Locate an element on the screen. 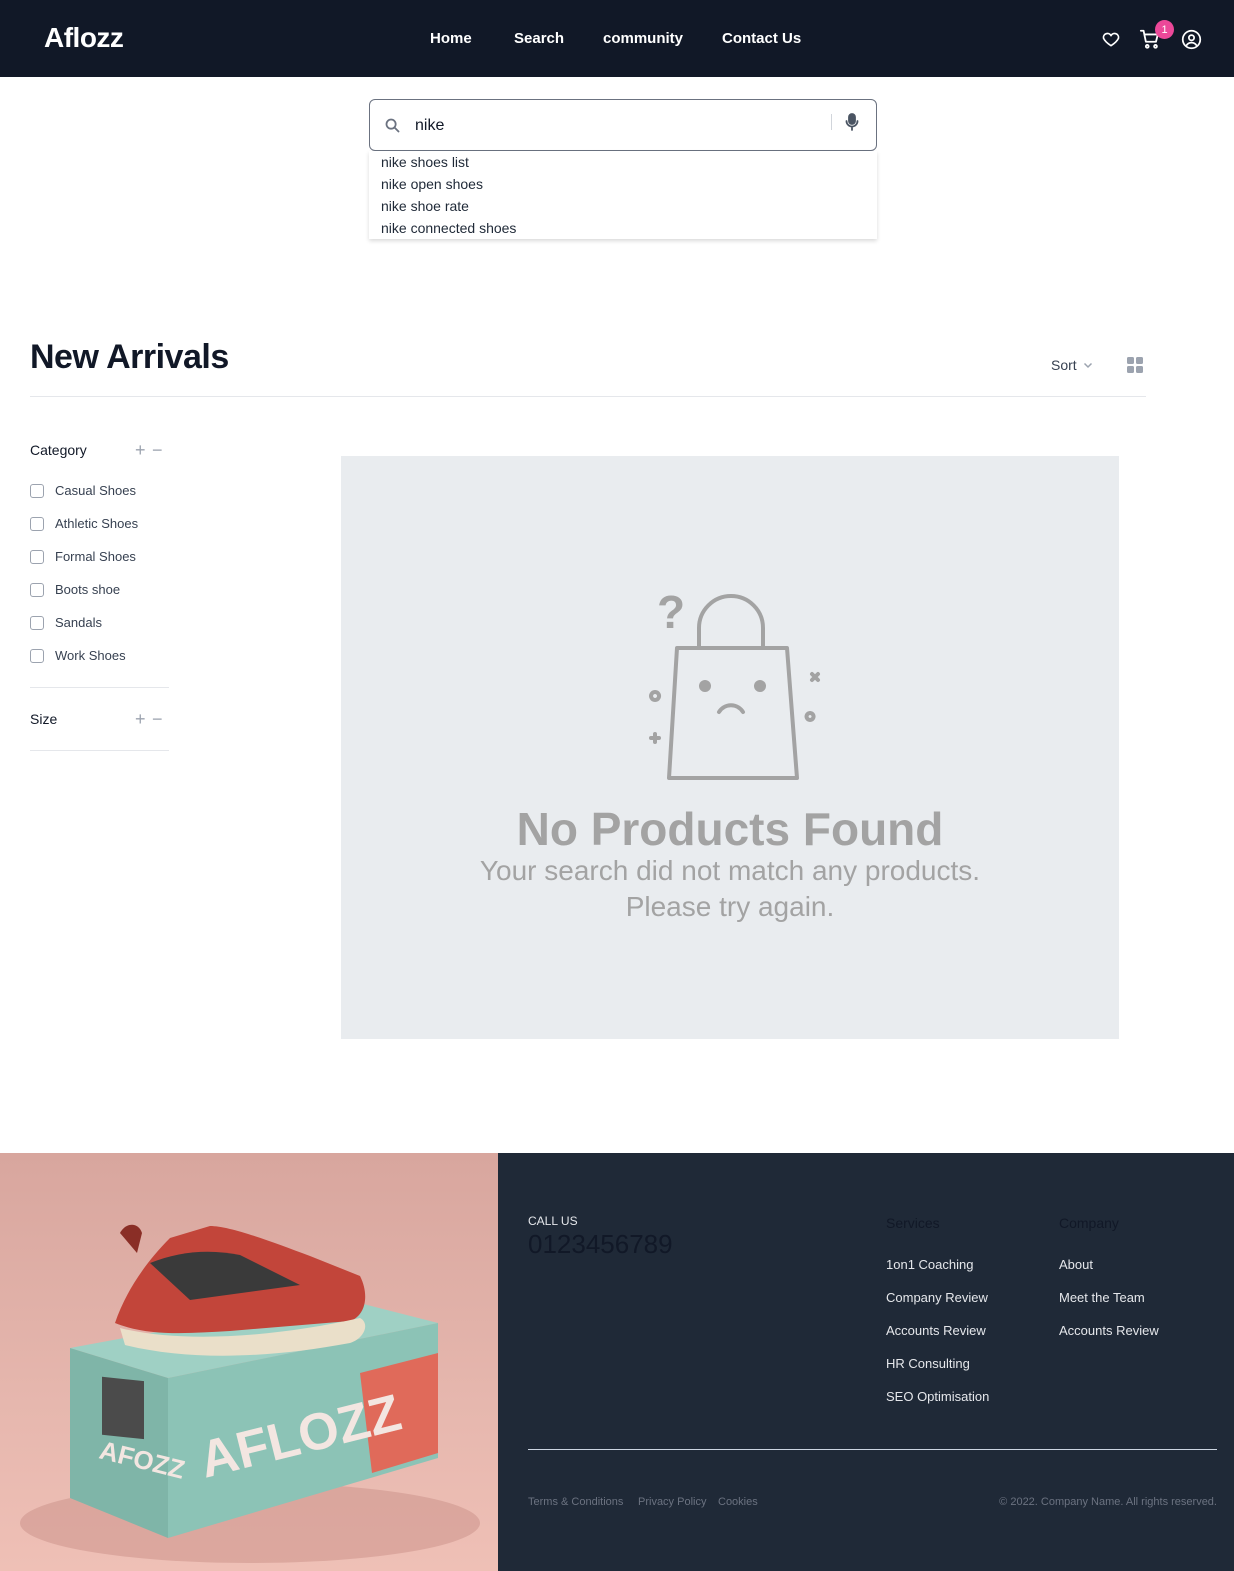 The height and width of the screenshot is (1571, 1234). empty-state-line: Please try again. is located at coordinates (730, 906).